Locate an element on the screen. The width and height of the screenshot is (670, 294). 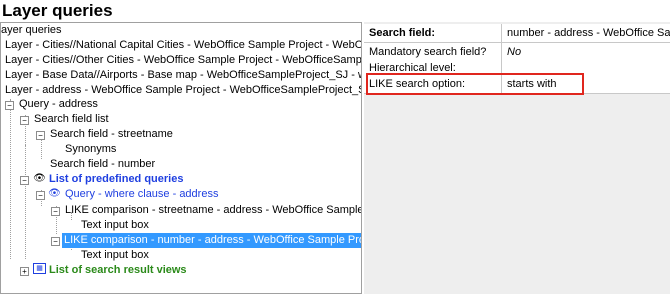
tree-search-result-views: List of search result views is located at coordinates (118, 270).